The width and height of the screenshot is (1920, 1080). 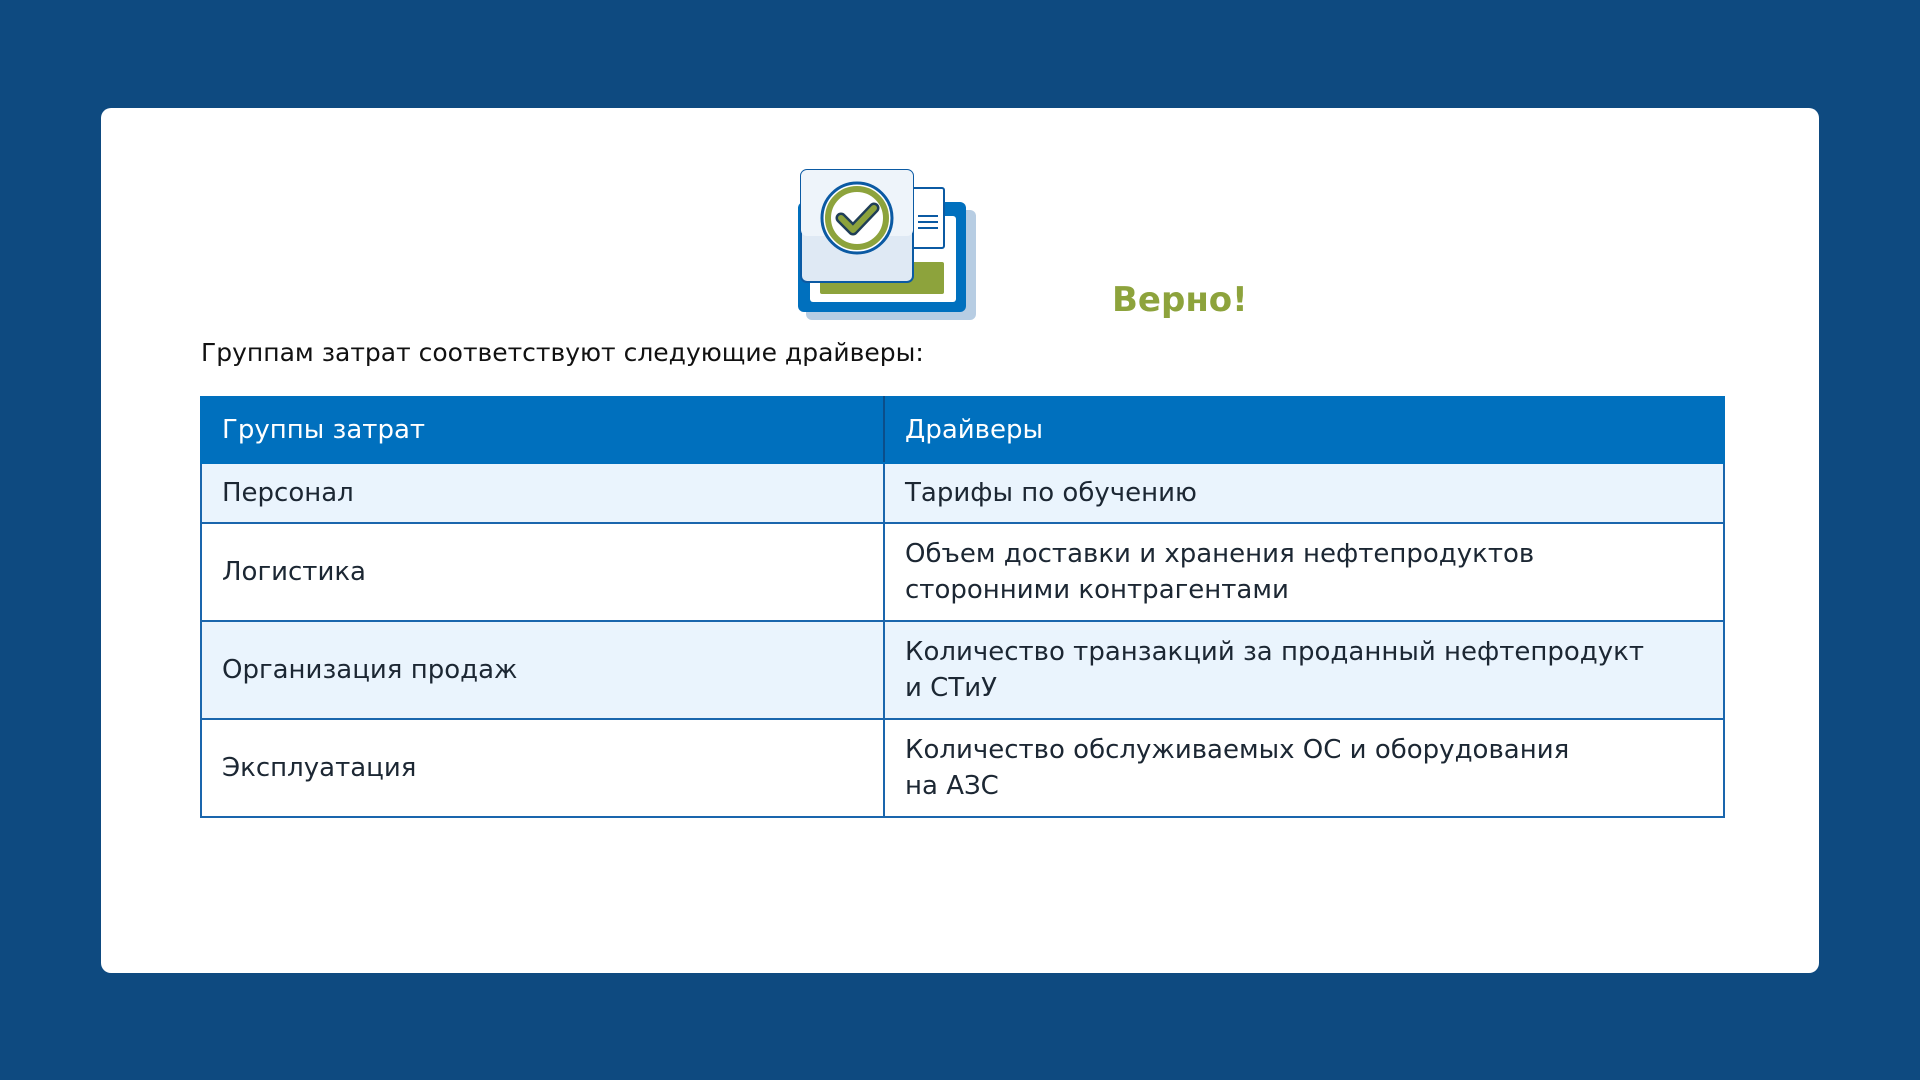 I want to click on group-cell: Эксплуатация, so click(x=542, y=768).